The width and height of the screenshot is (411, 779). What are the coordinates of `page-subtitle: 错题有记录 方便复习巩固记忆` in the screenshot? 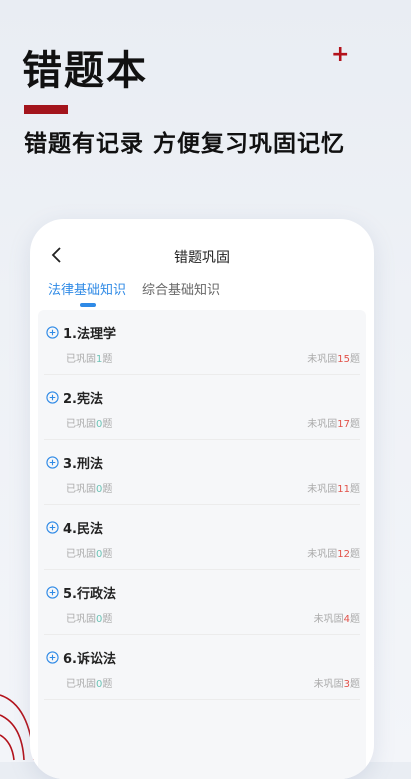 It's located at (185, 144).